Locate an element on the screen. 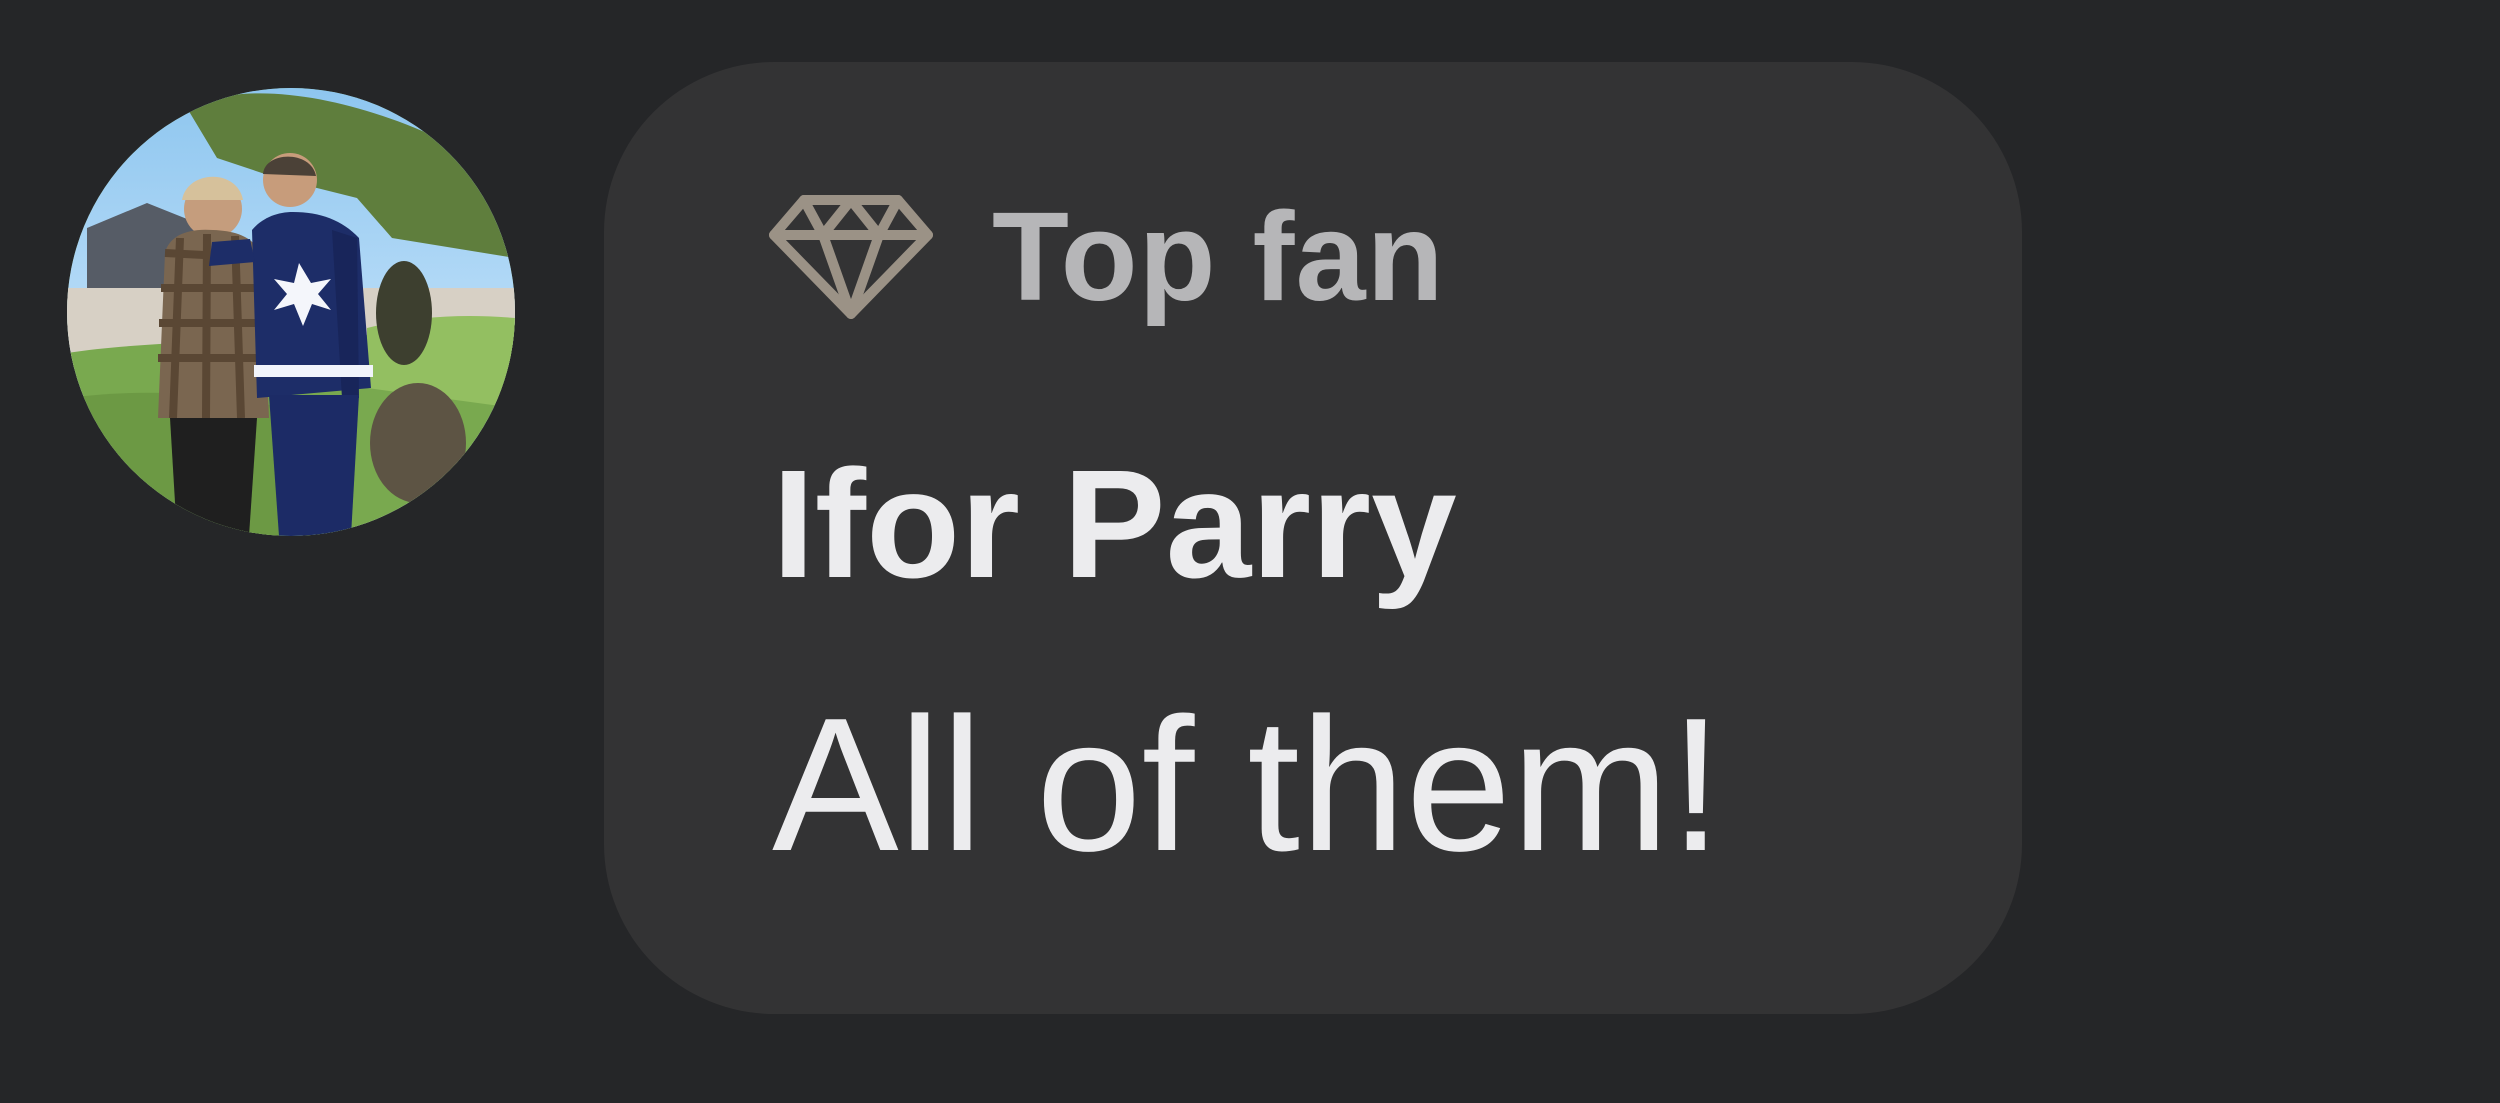  diamond-icon is located at coordinates (851, 257).